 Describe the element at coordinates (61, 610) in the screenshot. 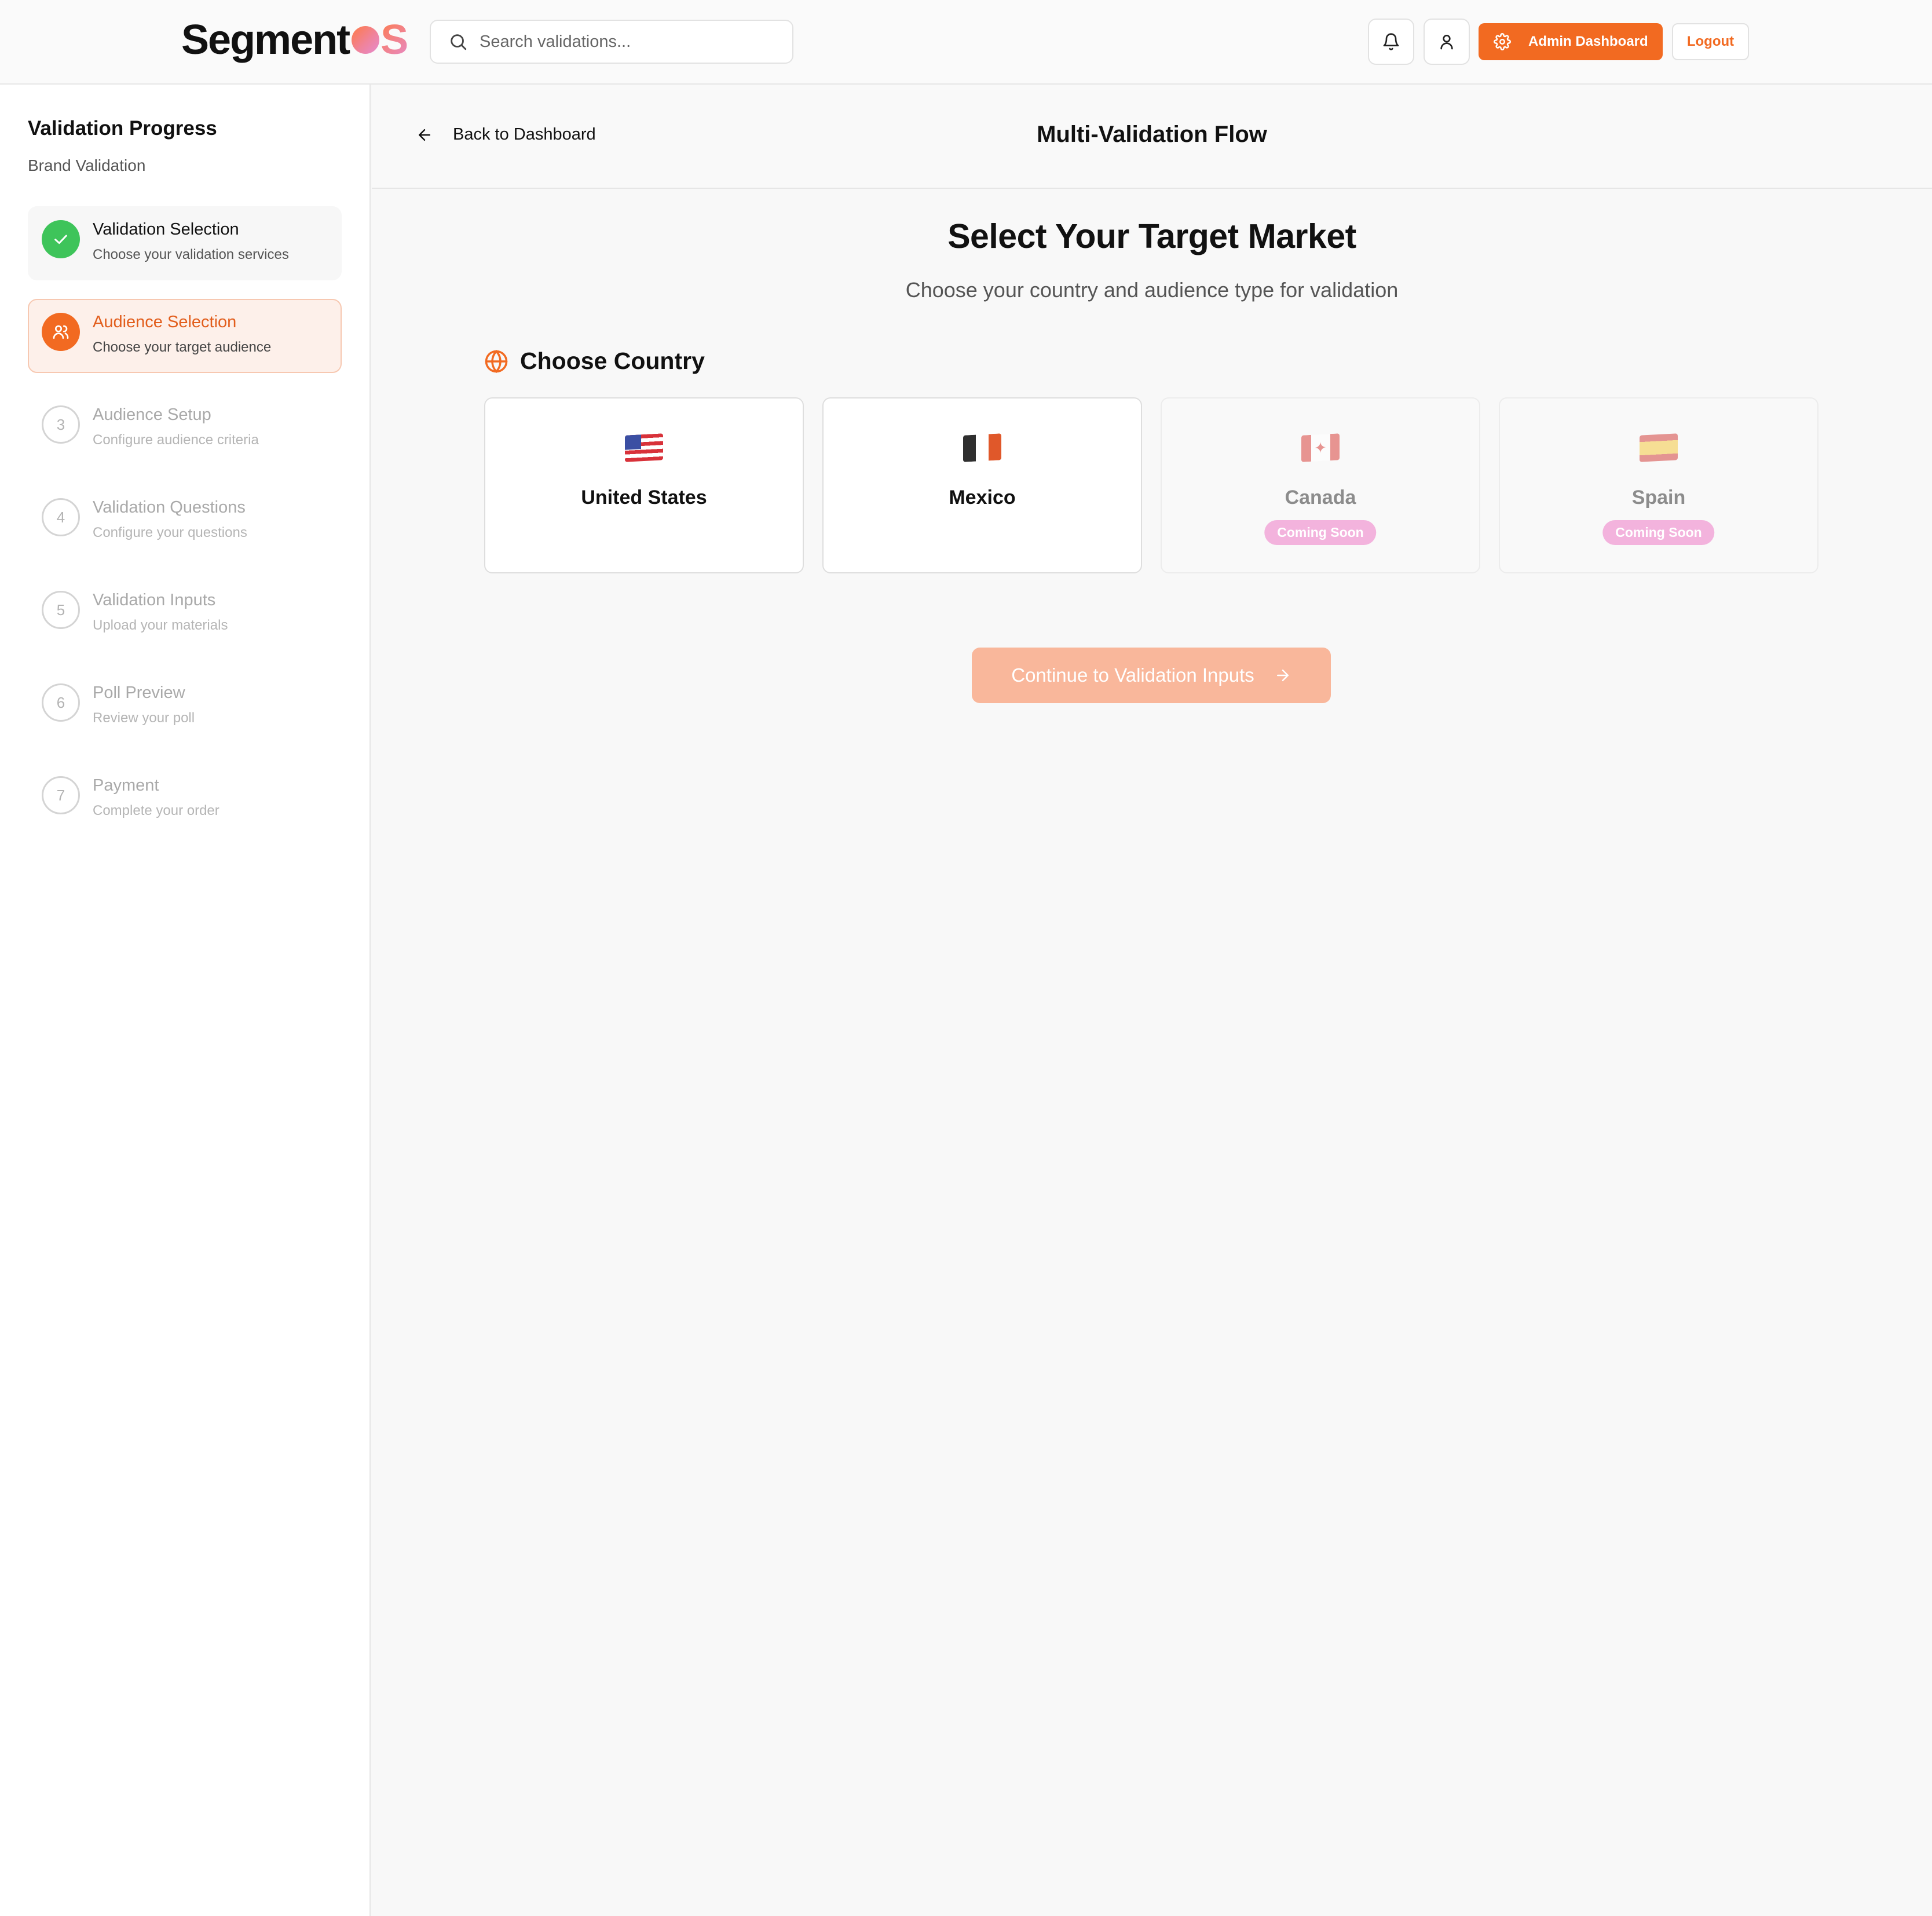

I see `step-number-badge: 5` at that location.